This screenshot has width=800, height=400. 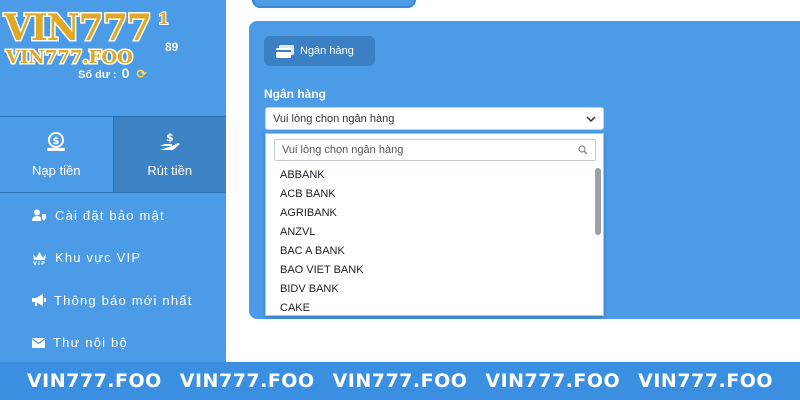 What do you see at coordinates (110, 215) in the screenshot?
I see `menu-item-label: Cài đặt bảo mật` at bounding box center [110, 215].